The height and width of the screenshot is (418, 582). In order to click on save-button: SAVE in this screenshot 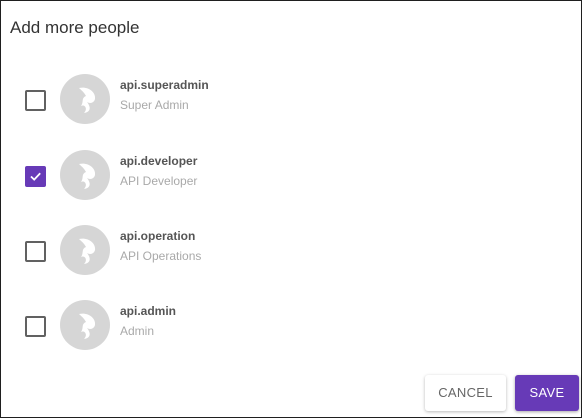, I will do `click(547, 393)`.